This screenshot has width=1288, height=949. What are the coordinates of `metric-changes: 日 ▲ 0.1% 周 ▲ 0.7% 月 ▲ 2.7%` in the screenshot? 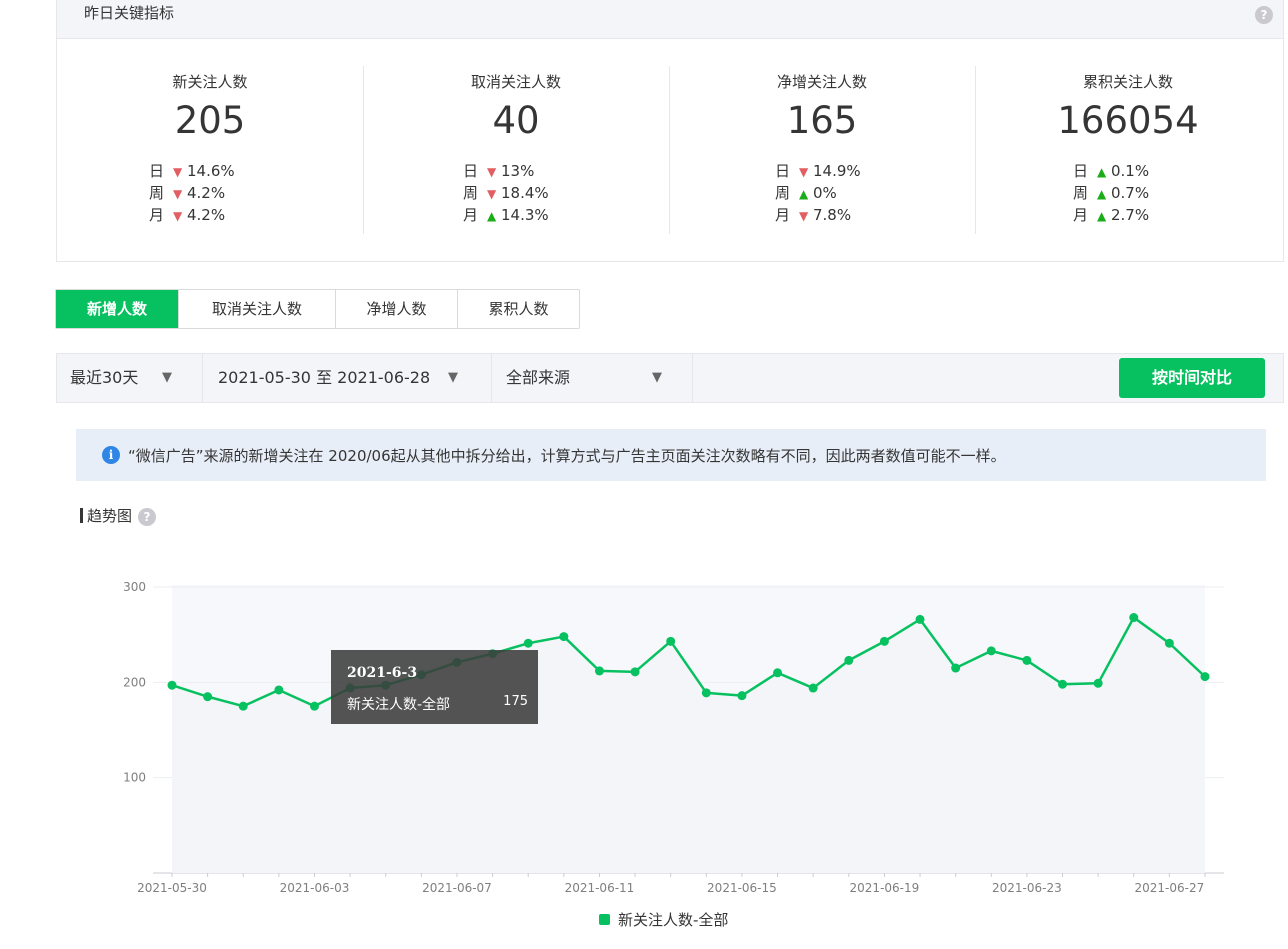 It's located at (1111, 193).